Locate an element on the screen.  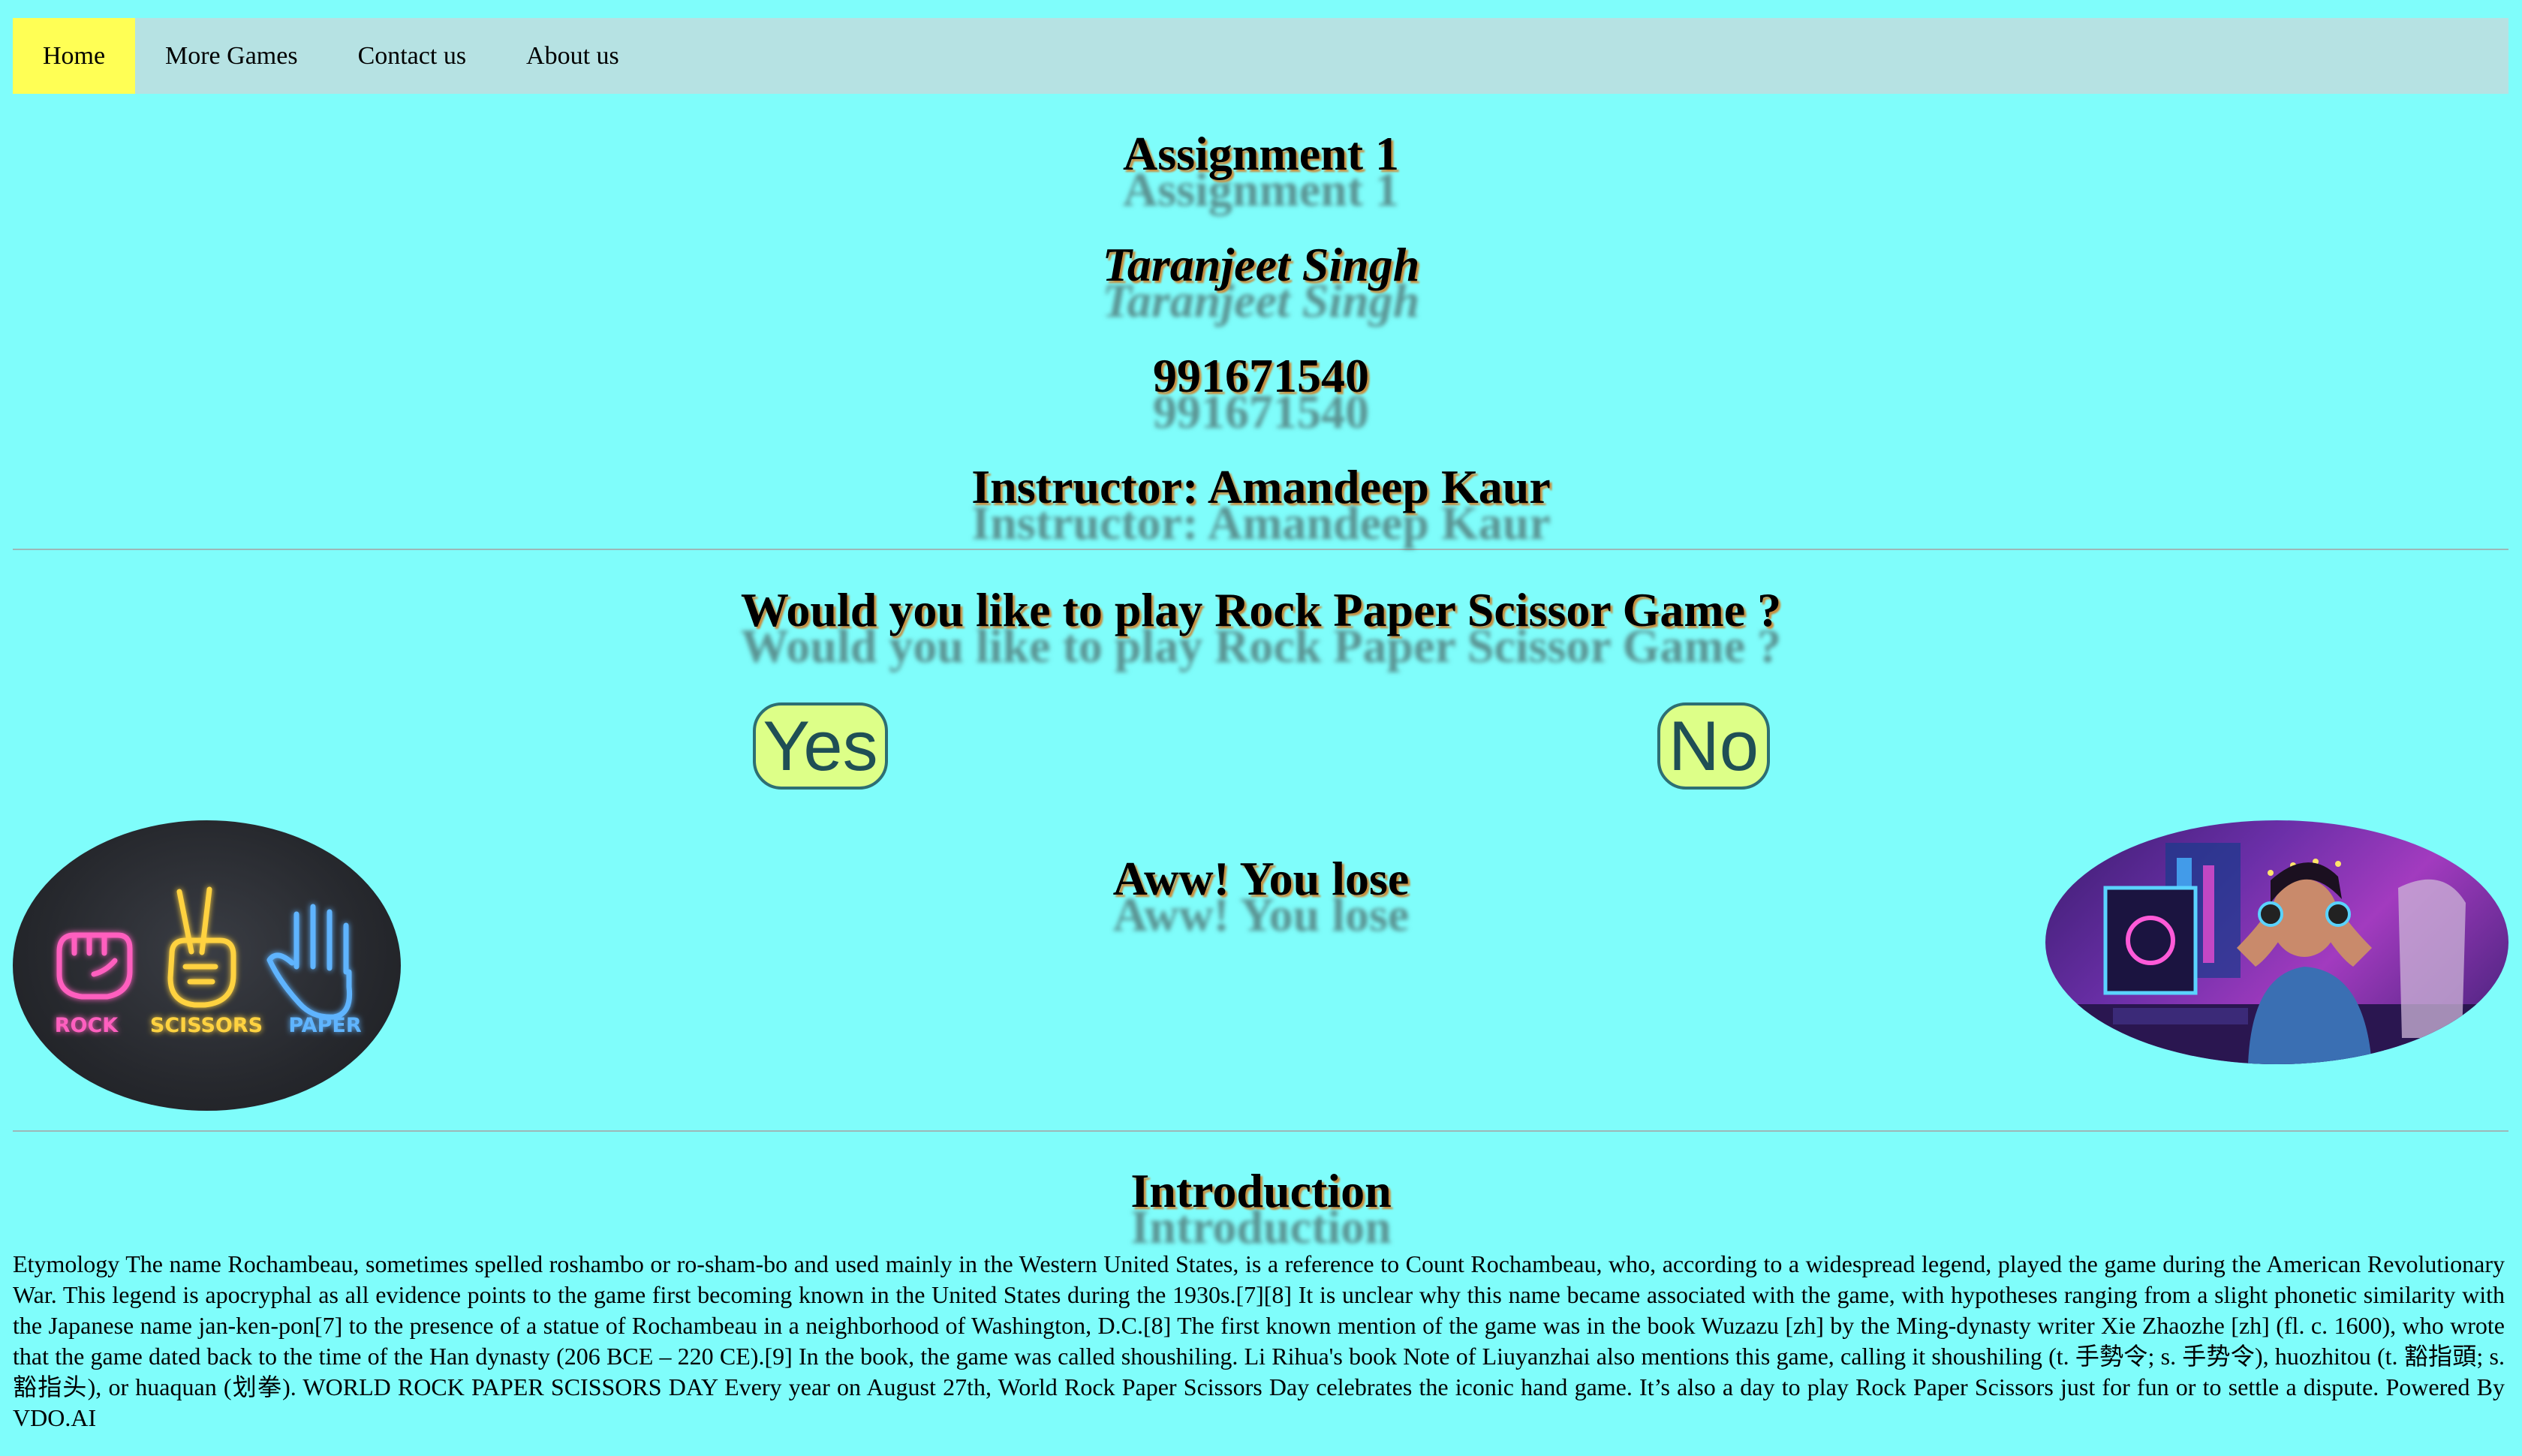
instructor-name: Instructor: Amandeep Kaur is located at coordinates (1261, 486).